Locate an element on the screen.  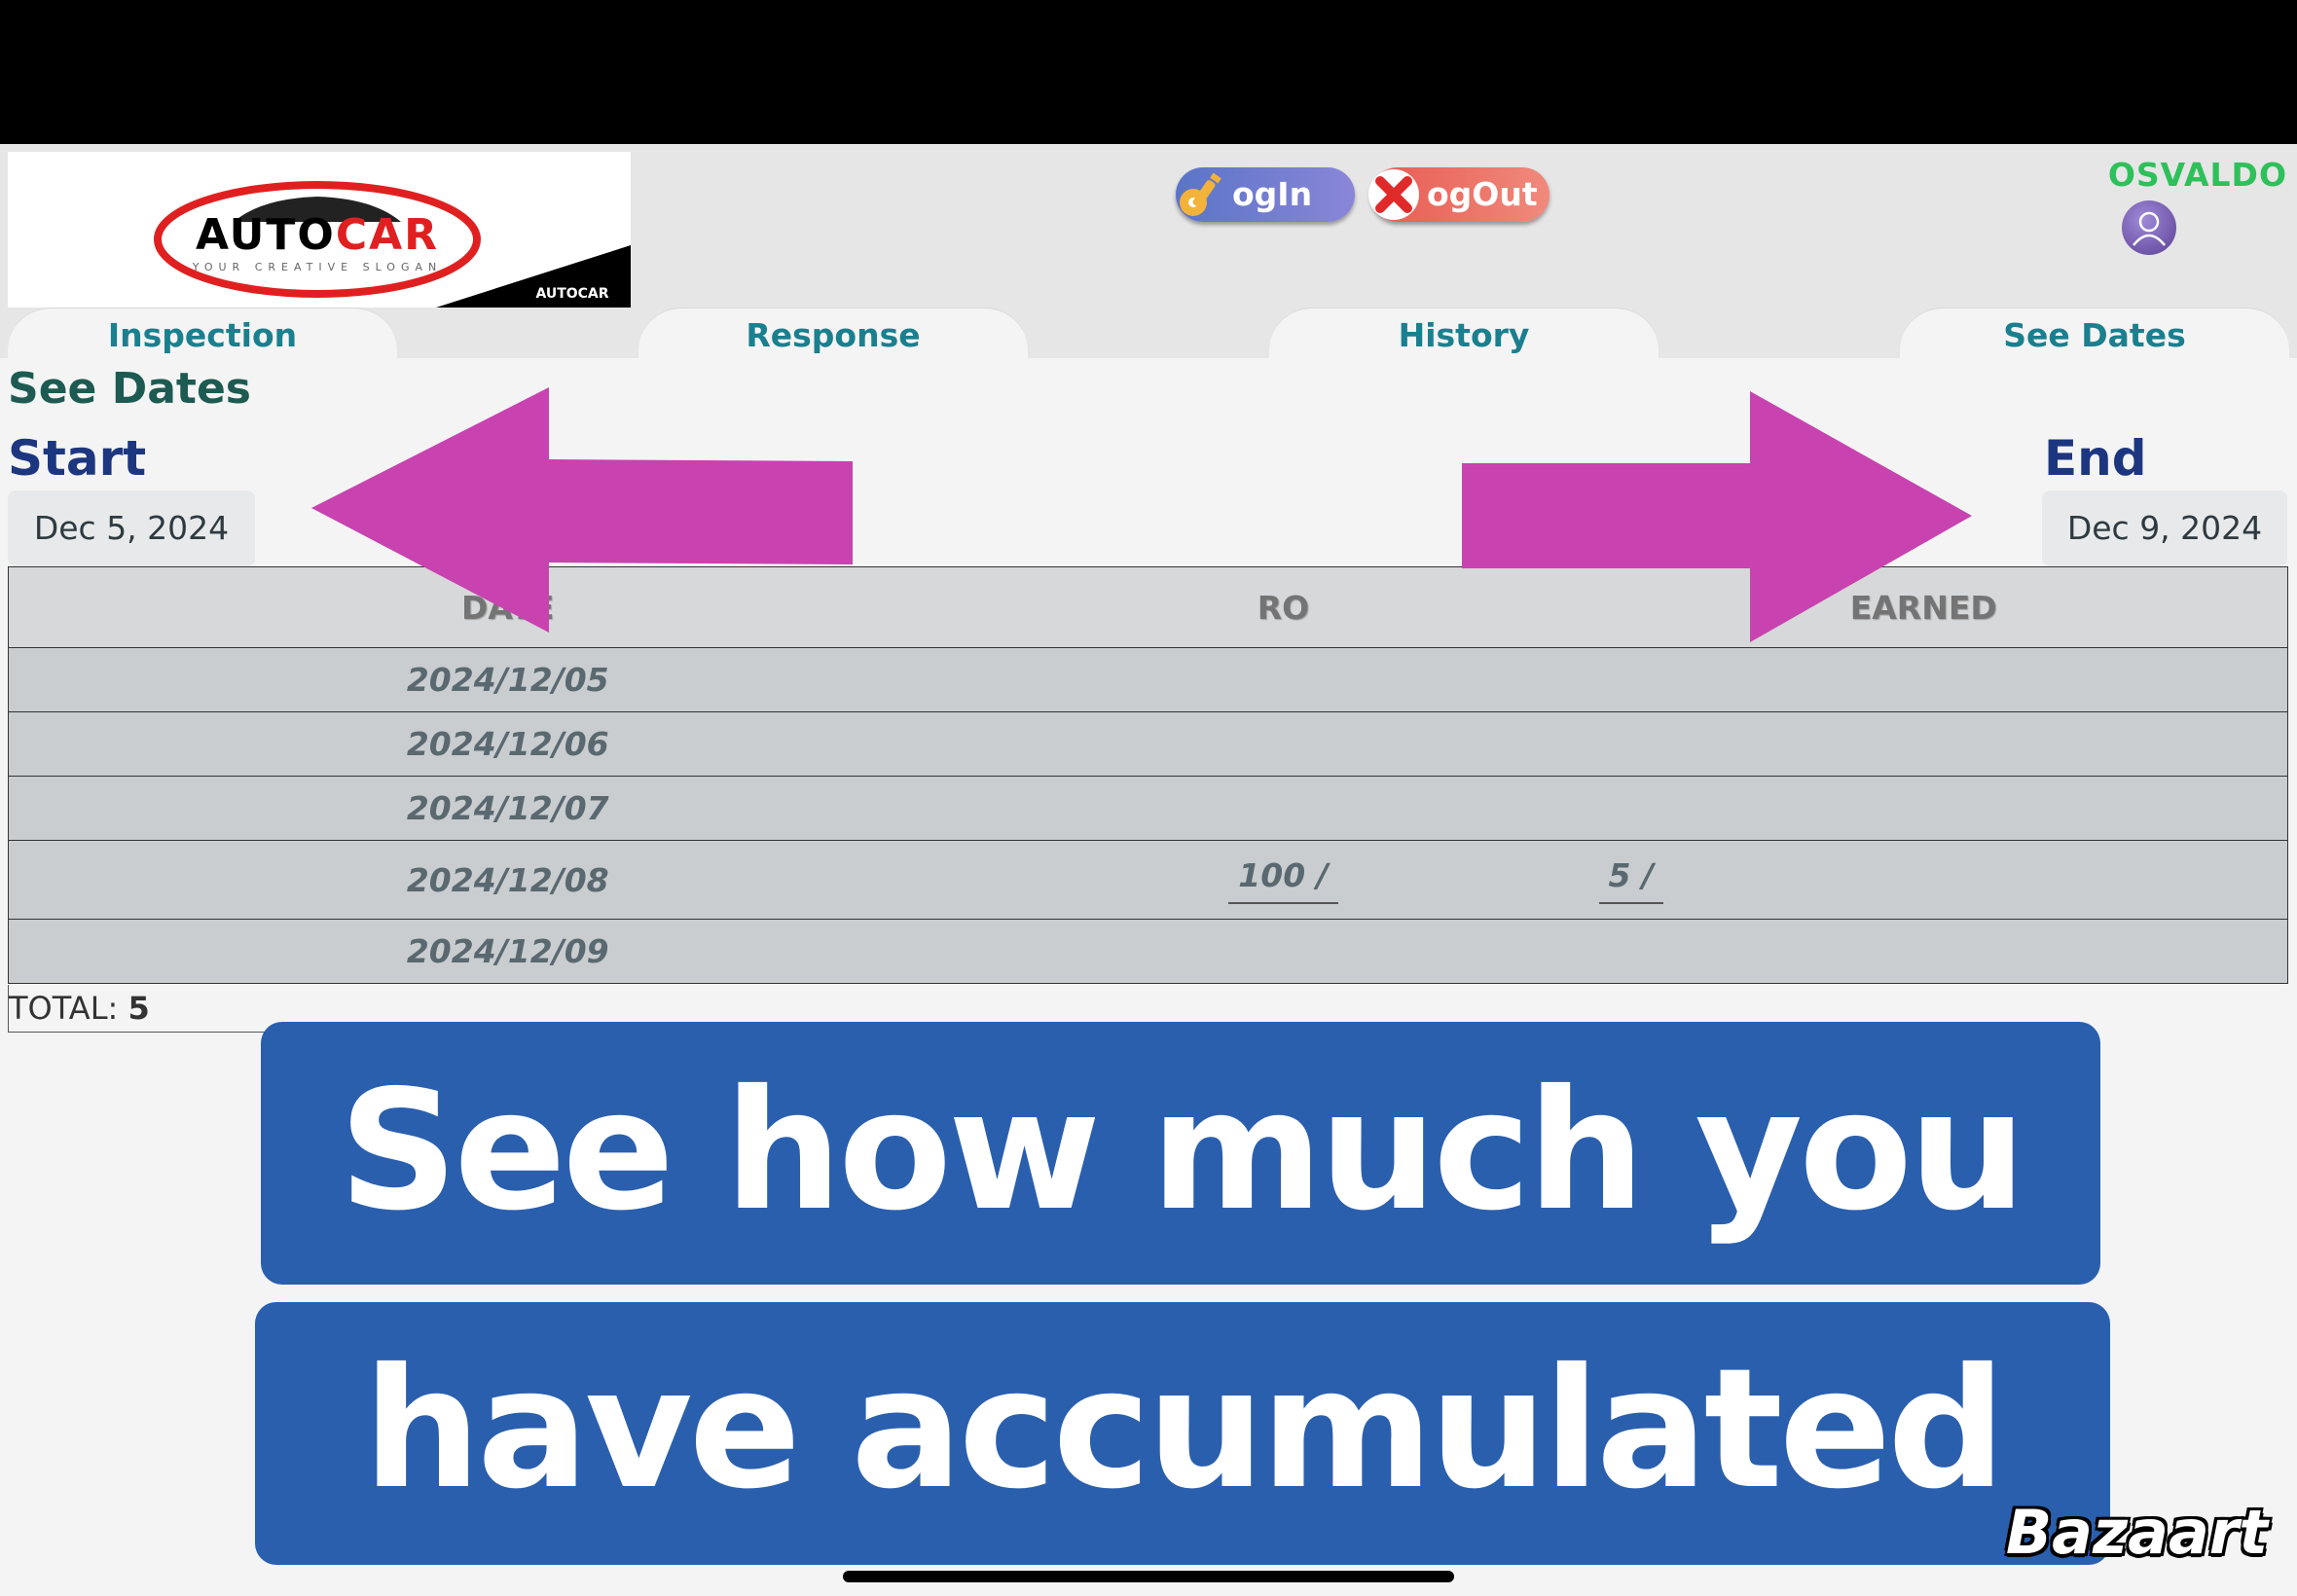
start-date-input: Dec 5, 2024 is located at coordinates (131, 528).